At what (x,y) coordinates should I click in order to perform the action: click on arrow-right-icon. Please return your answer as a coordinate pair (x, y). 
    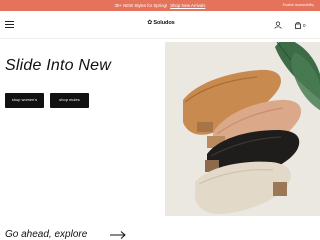
    Looking at the image, I should click on (118, 235).